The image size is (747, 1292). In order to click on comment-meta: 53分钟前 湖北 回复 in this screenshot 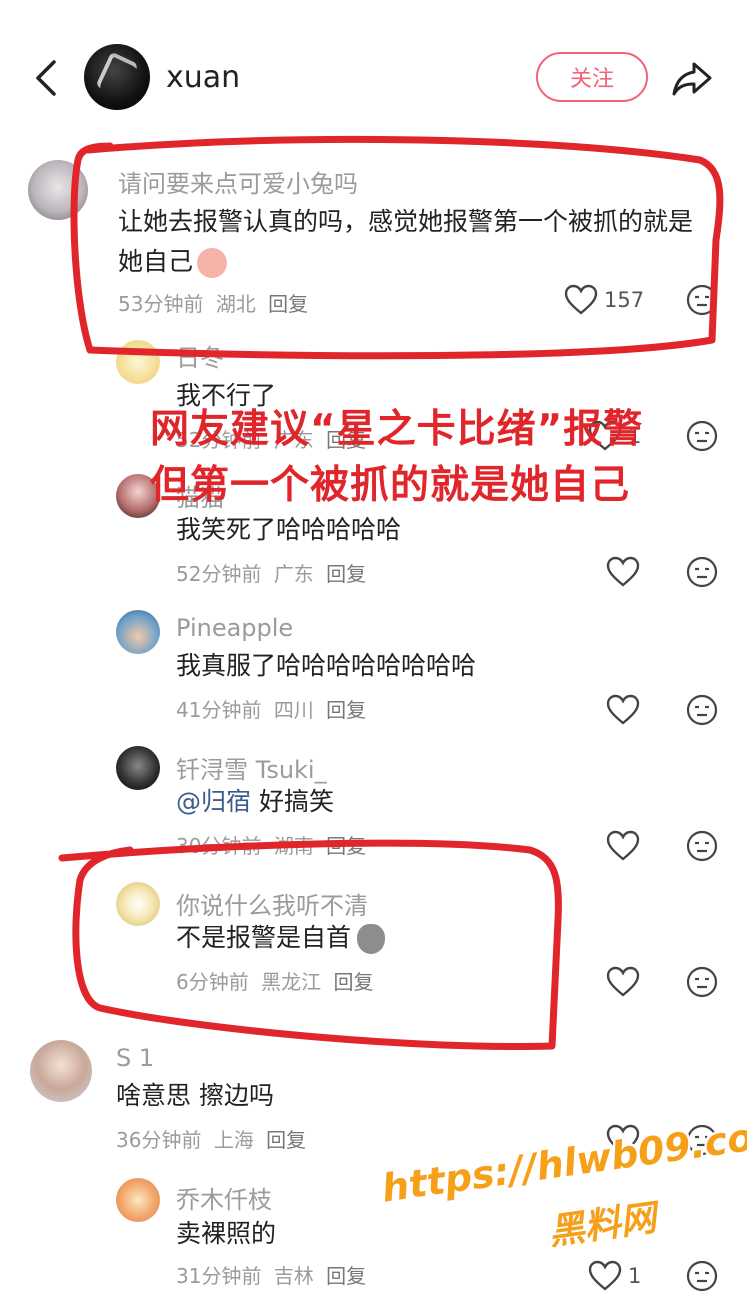, I will do `click(216, 302)`.